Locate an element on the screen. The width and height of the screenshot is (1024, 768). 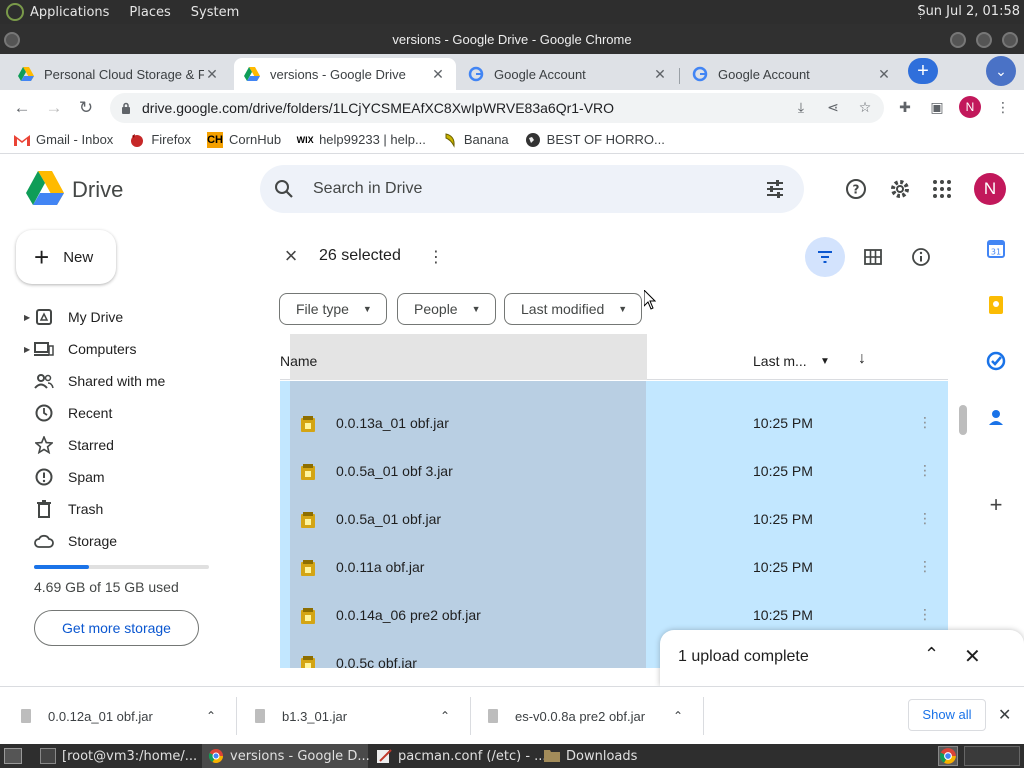
install-app-icon: ⤓ is located at coordinates (801, 107).